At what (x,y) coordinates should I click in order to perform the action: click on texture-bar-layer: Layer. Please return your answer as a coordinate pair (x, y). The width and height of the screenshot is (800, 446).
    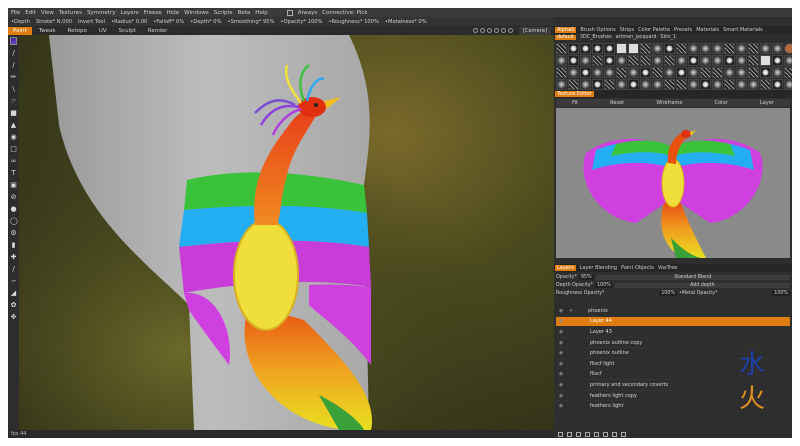
    Looking at the image, I should click on (767, 103).